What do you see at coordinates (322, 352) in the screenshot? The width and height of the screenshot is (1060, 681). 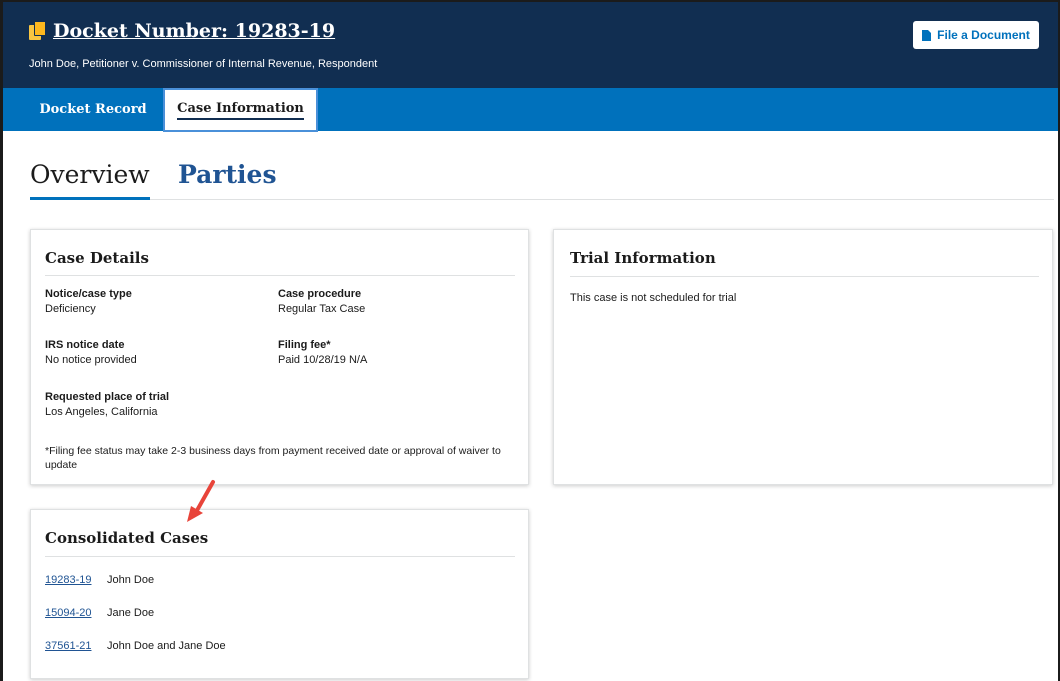 I see `field-filing-fee: Filing fee* Paid 10/28/19 N/A` at bounding box center [322, 352].